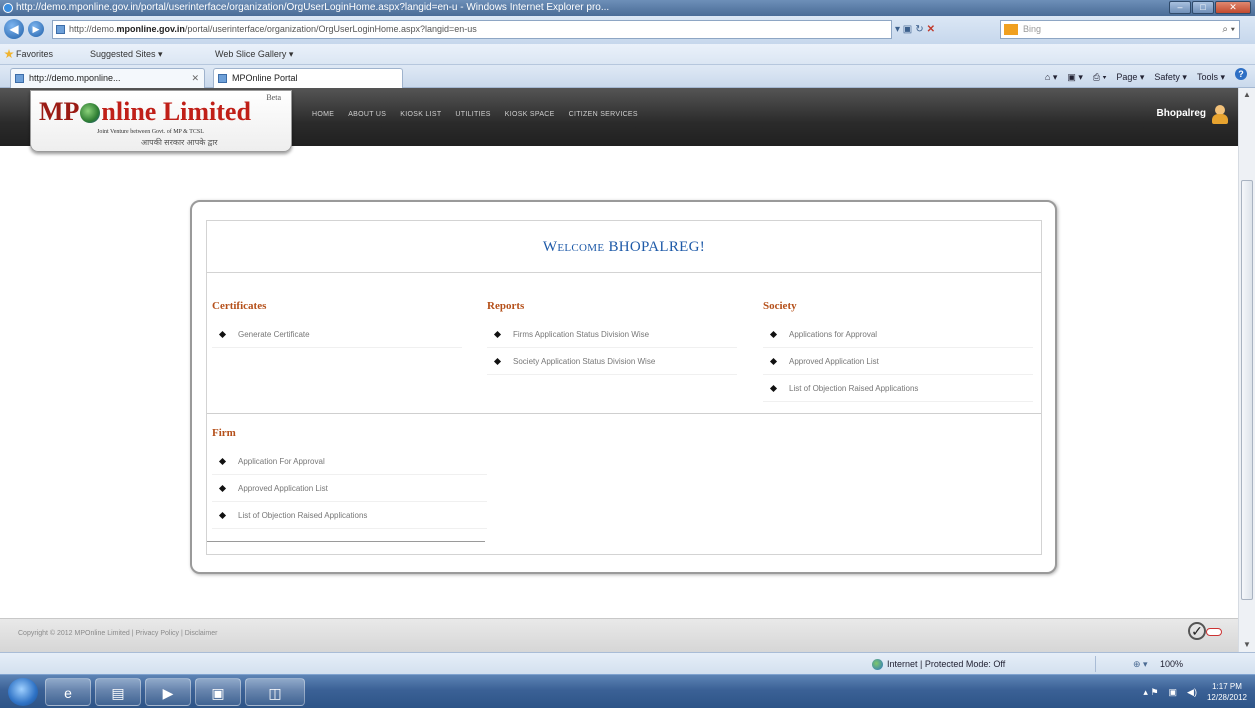  I want to click on menu-link-firm-objection: List of Objection Raised Applications, so click(349, 515).